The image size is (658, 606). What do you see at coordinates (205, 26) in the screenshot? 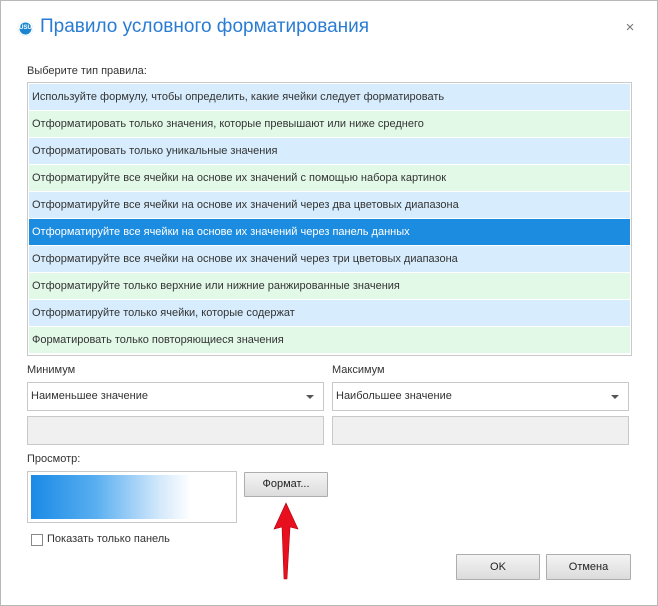
I see `dialog-title: Правило условного форматирования` at bounding box center [205, 26].